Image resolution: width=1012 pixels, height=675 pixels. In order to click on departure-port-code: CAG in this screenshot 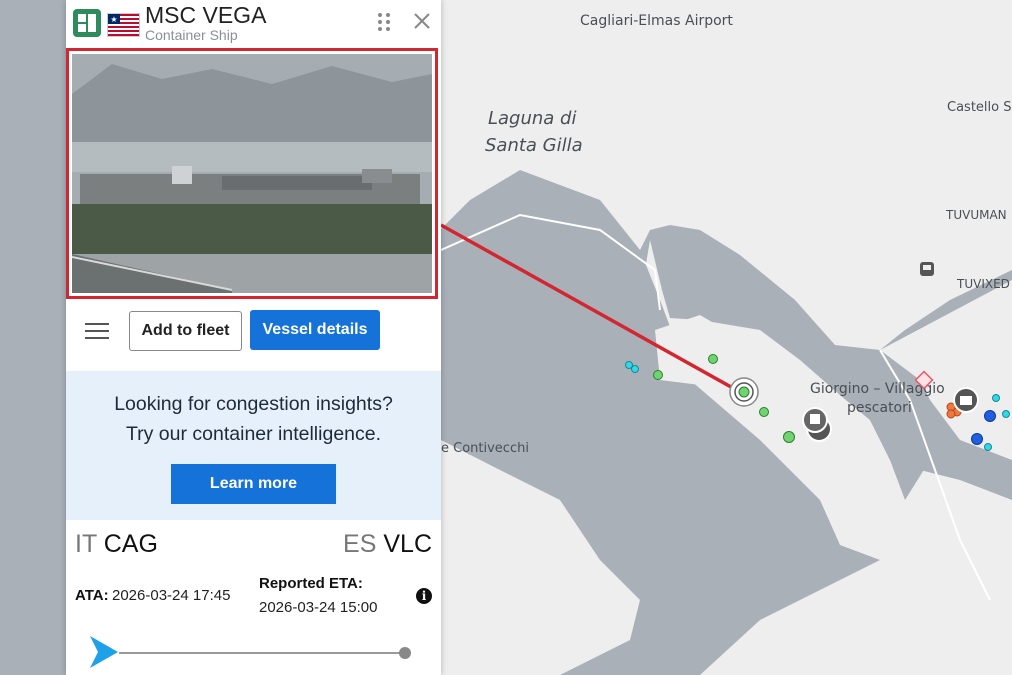, I will do `click(130, 544)`.